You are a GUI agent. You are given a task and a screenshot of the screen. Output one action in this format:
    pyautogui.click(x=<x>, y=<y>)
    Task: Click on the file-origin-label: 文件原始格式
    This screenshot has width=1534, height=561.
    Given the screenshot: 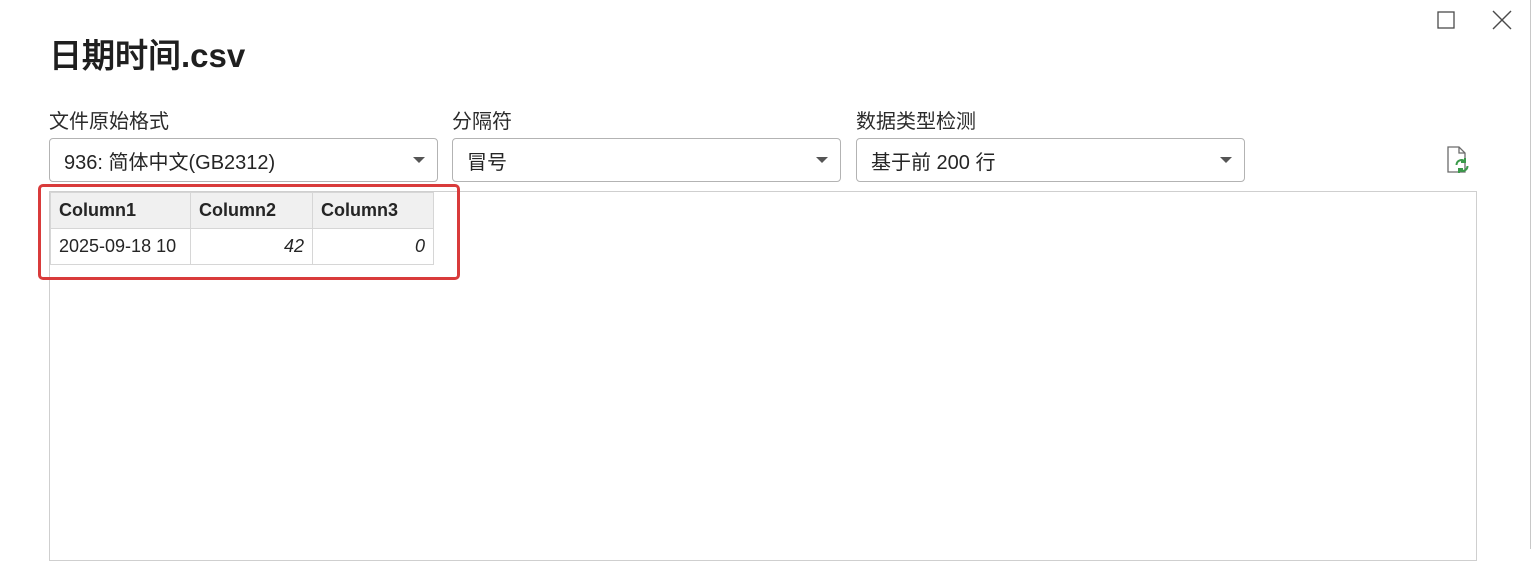 What is the action you would take?
    pyautogui.click(x=109, y=122)
    